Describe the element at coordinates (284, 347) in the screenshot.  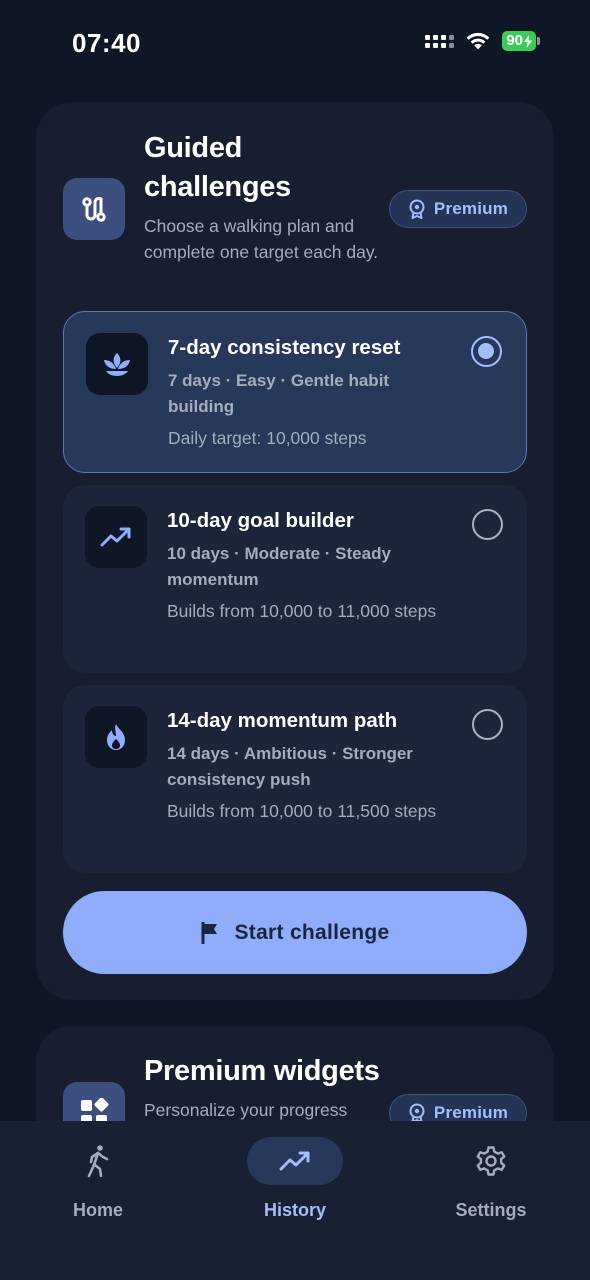
I see `challenge-title: 7-day consistency reset` at that location.